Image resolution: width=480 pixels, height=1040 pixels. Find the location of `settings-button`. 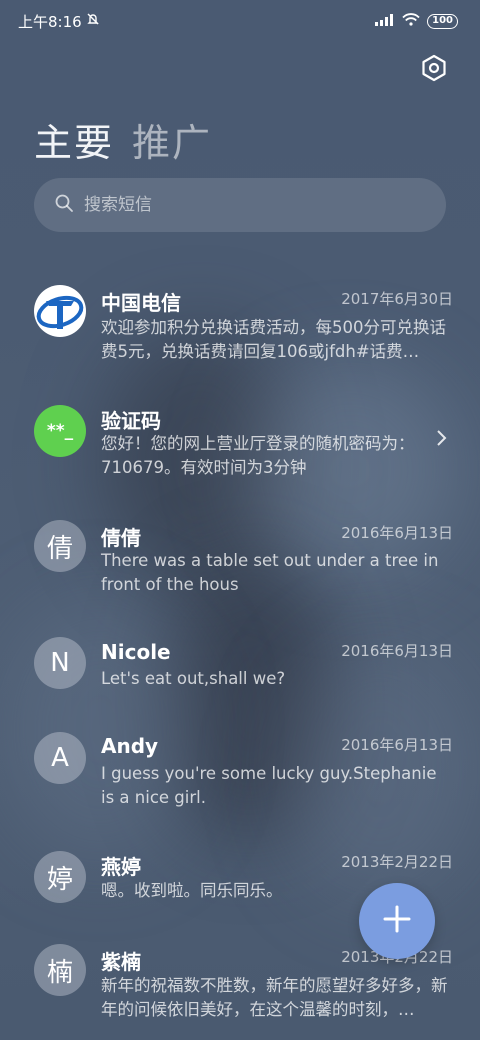

settings-button is located at coordinates (434, 70).